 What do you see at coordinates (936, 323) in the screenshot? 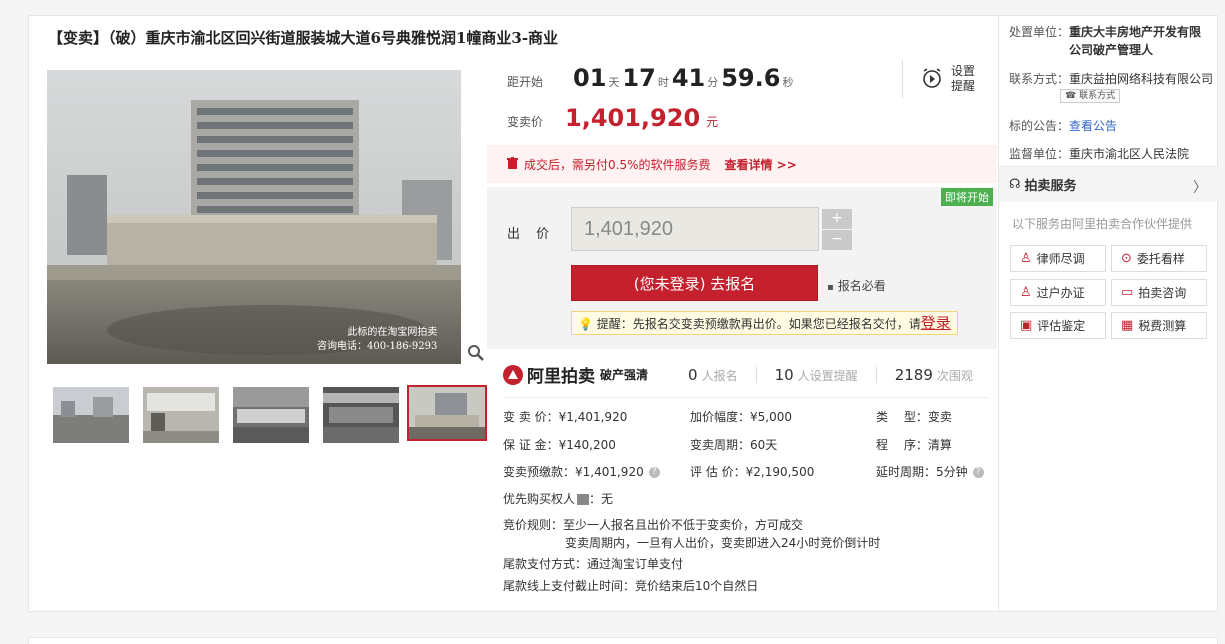
I see `login-link: 登录` at bounding box center [936, 323].